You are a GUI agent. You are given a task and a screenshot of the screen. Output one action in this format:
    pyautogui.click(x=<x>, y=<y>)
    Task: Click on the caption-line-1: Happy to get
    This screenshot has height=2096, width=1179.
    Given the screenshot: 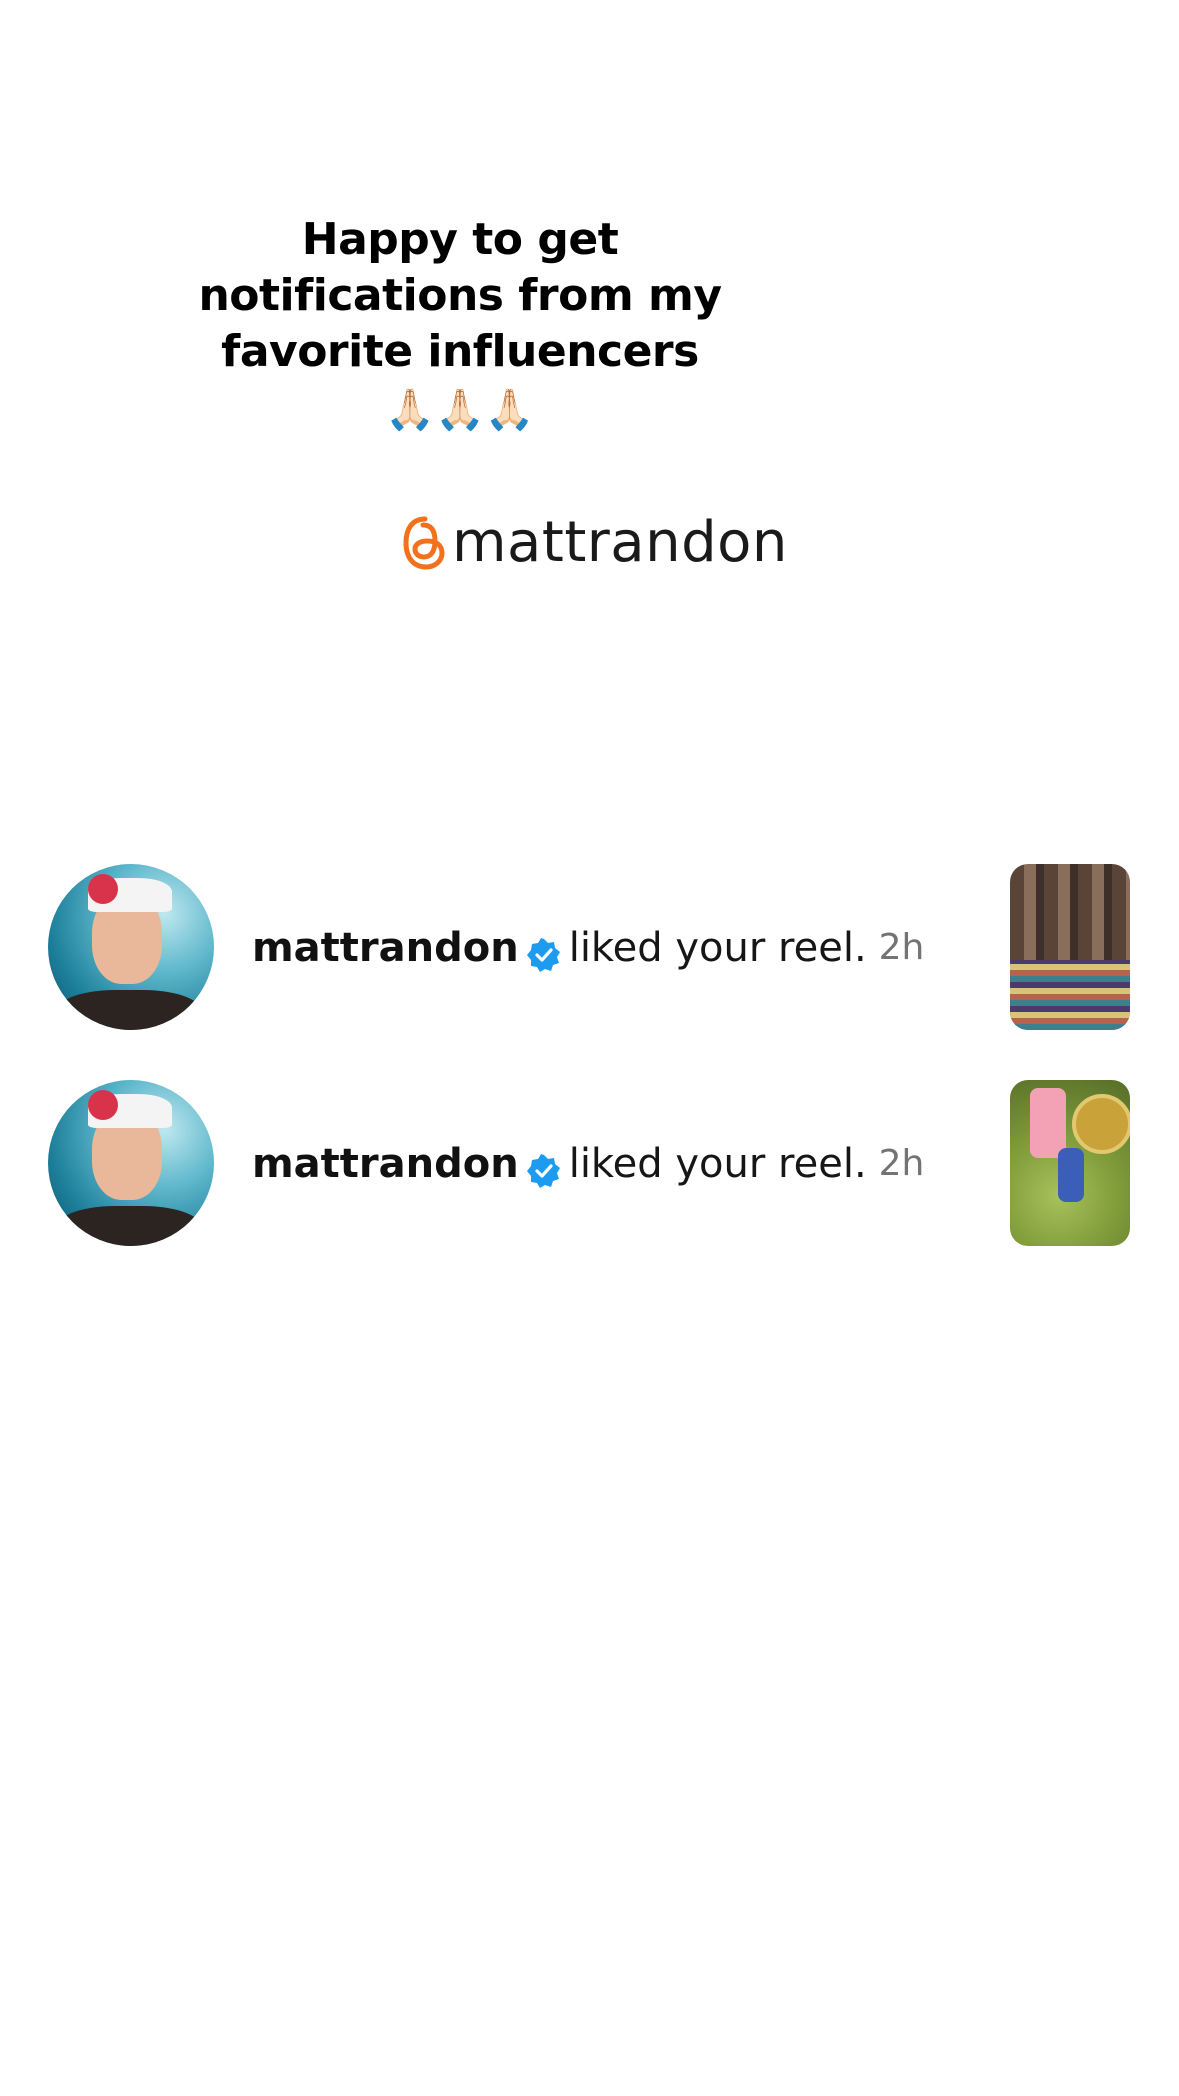 What is the action you would take?
    pyautogui.click(x=460, y=239)
    